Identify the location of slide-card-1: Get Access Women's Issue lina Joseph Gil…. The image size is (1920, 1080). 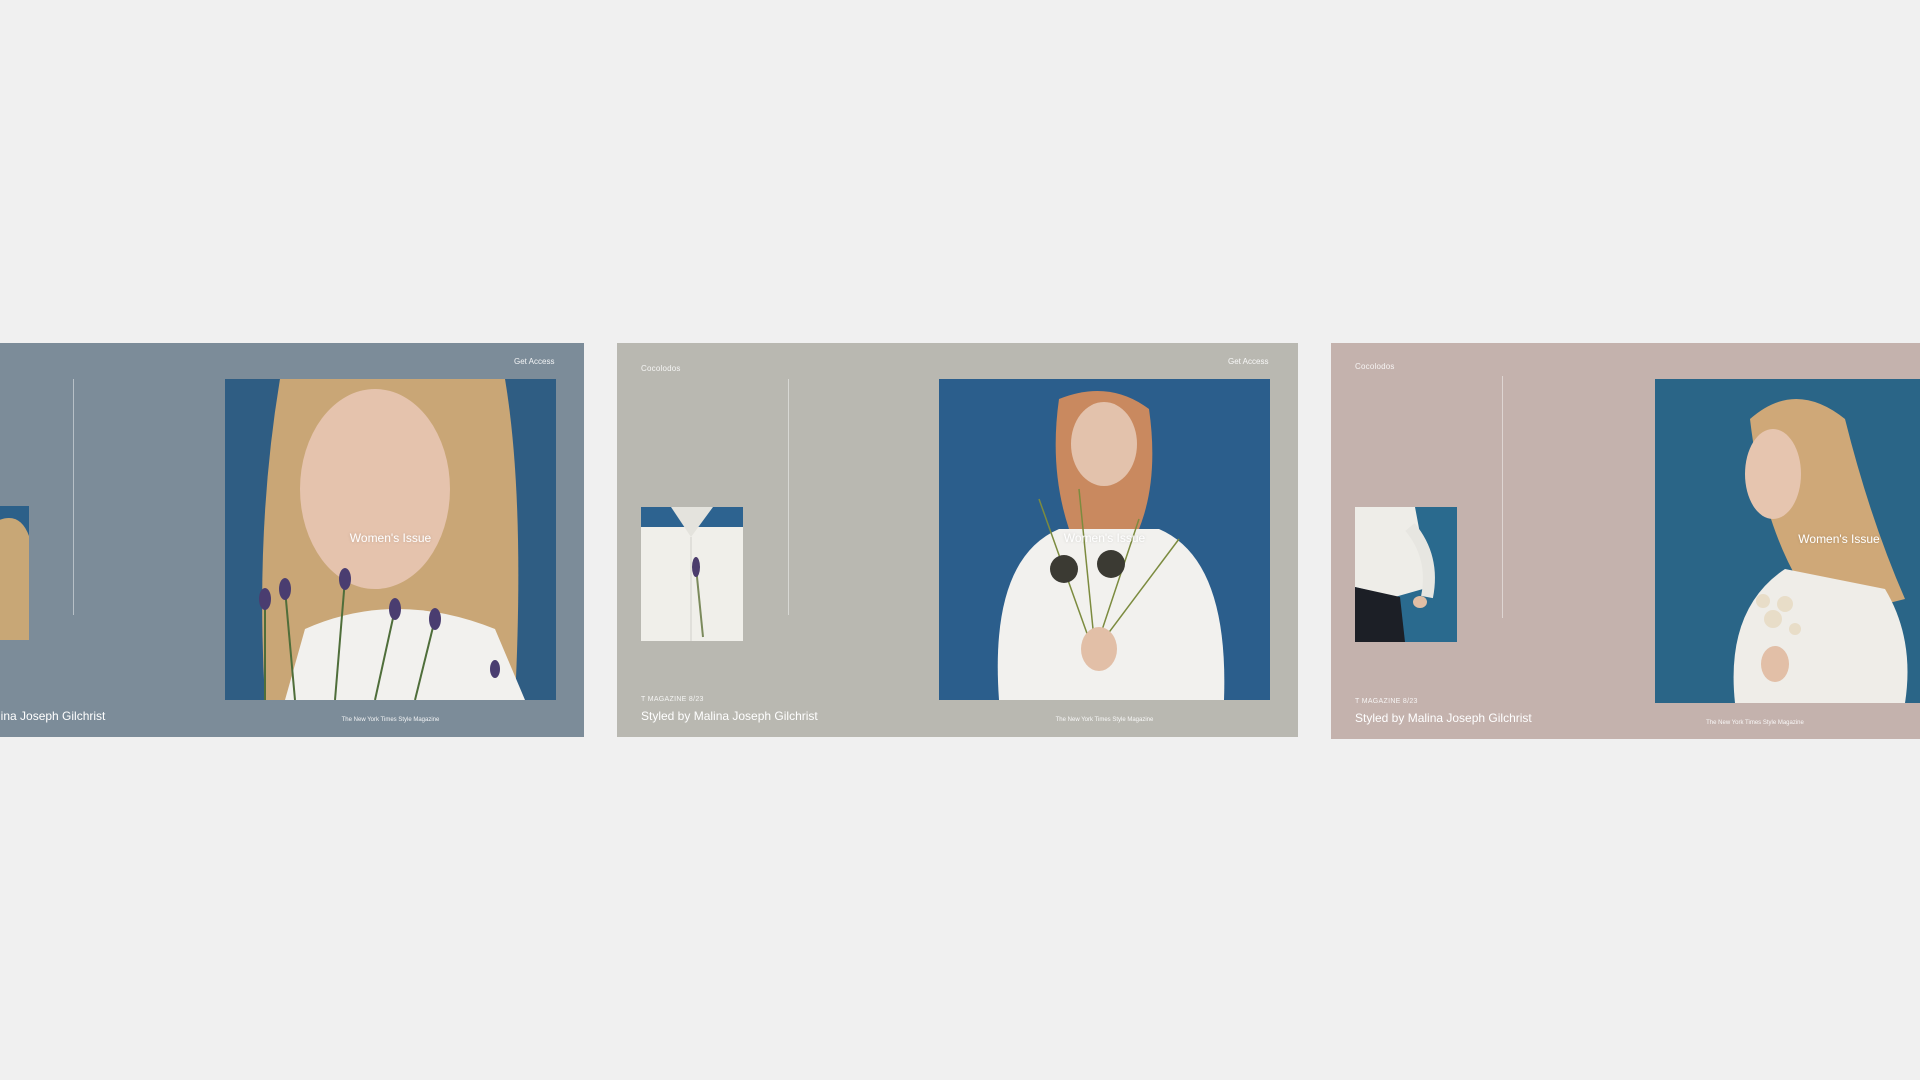
(292, 540).